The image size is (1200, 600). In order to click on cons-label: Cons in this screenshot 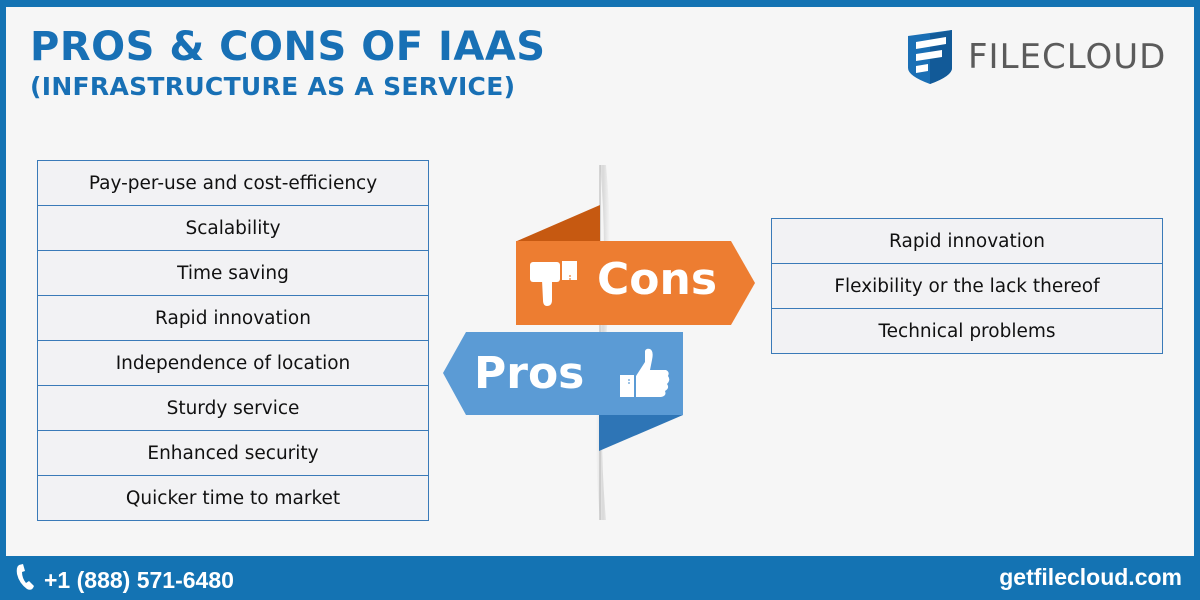, I will do `click(657, 279)`.